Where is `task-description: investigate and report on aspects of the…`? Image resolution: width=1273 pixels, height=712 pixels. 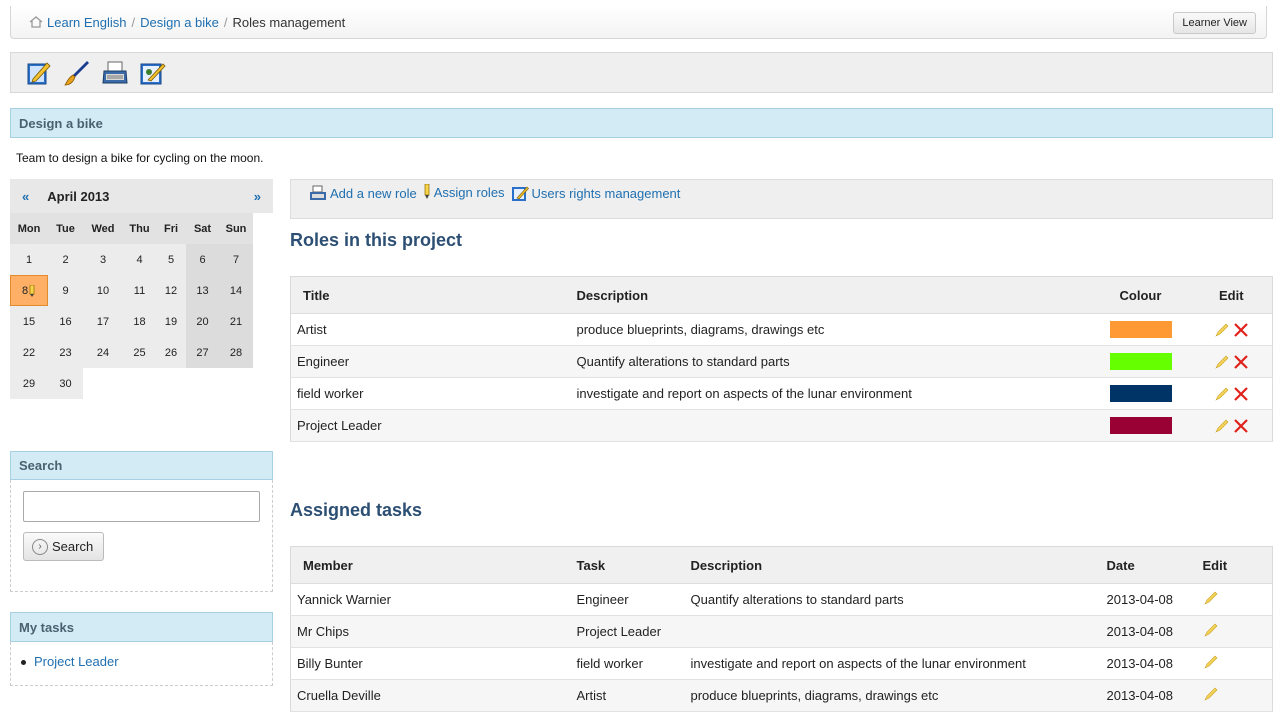
task-description: investigate and report on aspects of the… is located at coordinates (892, 663).